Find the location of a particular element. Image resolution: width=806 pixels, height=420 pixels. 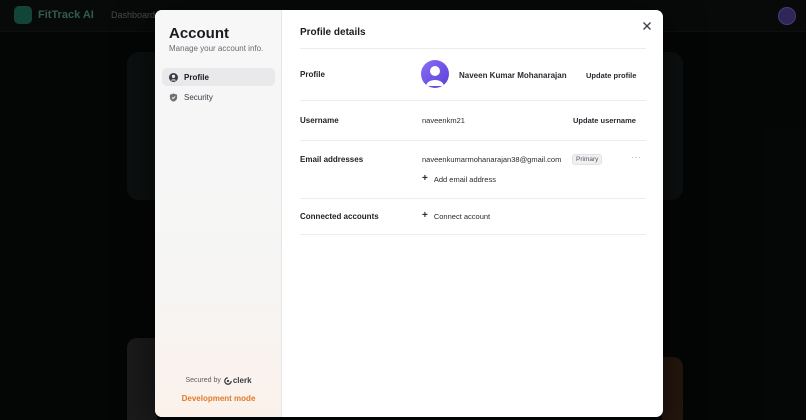

close-icon is located at coordinates (647, 26).